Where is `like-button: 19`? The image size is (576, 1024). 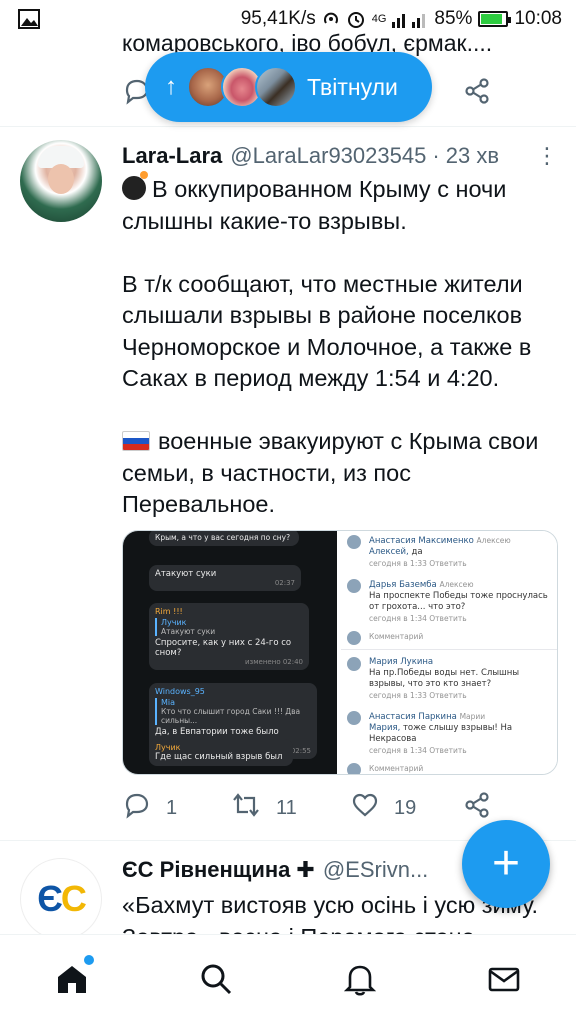 like-button: 19 is located at coordinates (383, 808).